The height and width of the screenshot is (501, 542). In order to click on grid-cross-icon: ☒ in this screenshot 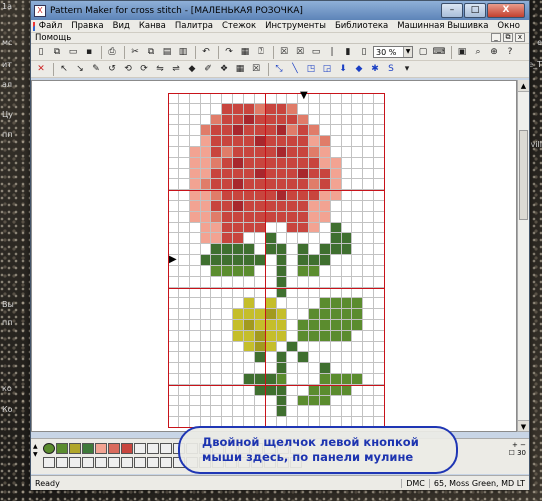, I will do `click(256, 69)`.